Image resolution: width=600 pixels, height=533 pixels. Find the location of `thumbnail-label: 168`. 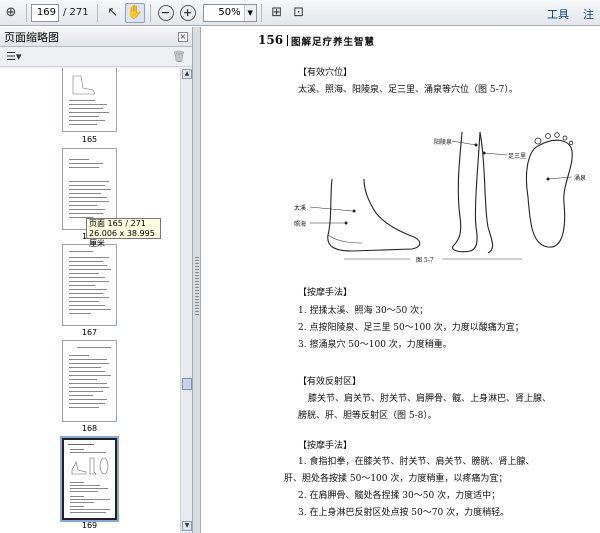

thumbnail-label: 168 is located at coordinates (89, 428).